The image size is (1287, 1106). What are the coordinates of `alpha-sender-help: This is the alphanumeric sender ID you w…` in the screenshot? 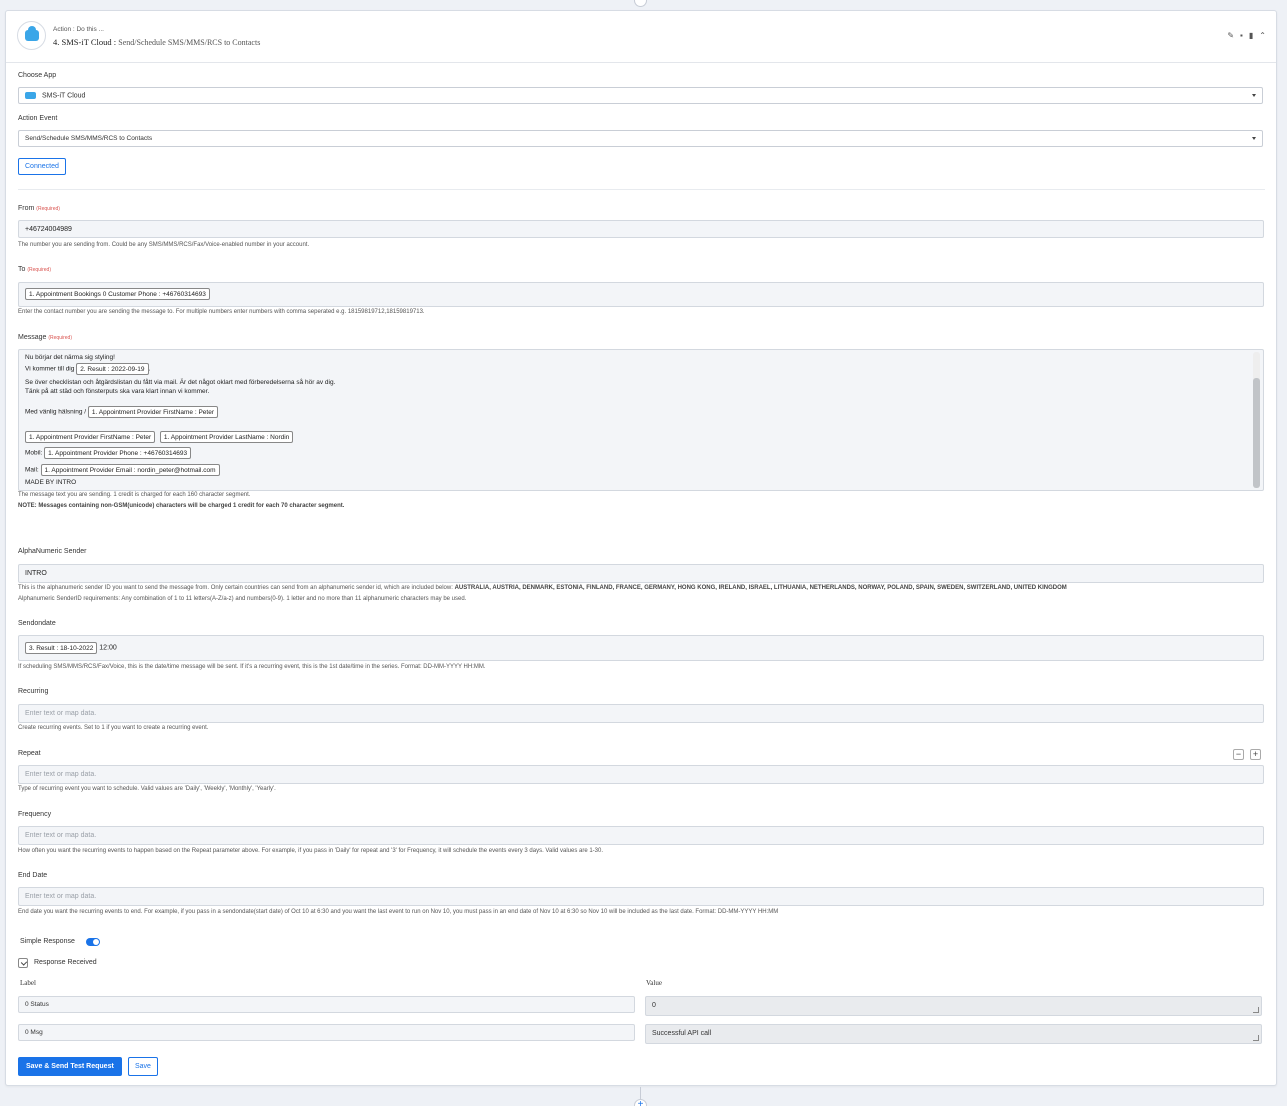 It's located at (542, 588).